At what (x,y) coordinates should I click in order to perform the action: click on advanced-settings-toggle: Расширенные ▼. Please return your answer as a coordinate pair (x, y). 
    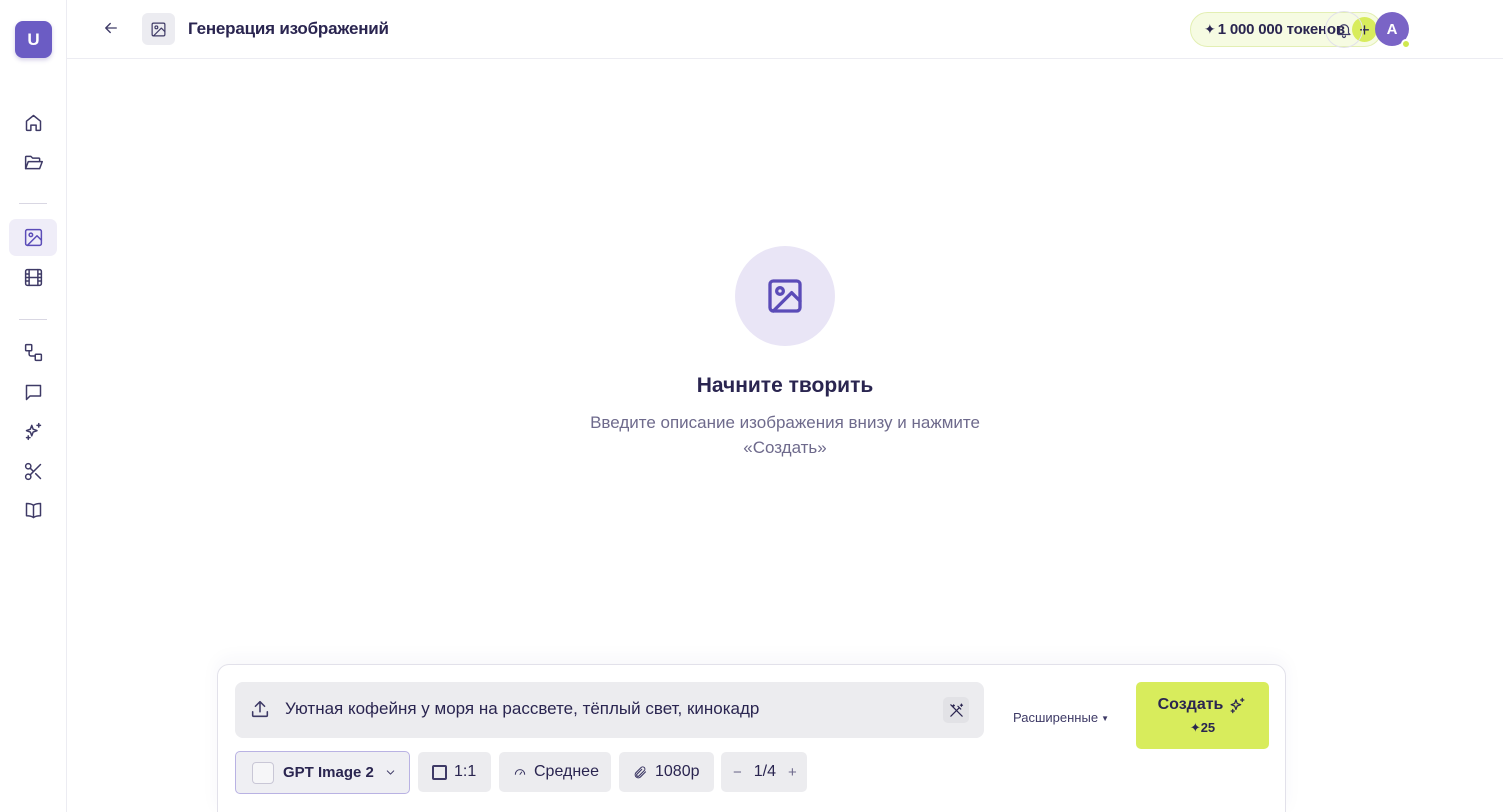
    Looking at the image, I should click on (1061, 717).